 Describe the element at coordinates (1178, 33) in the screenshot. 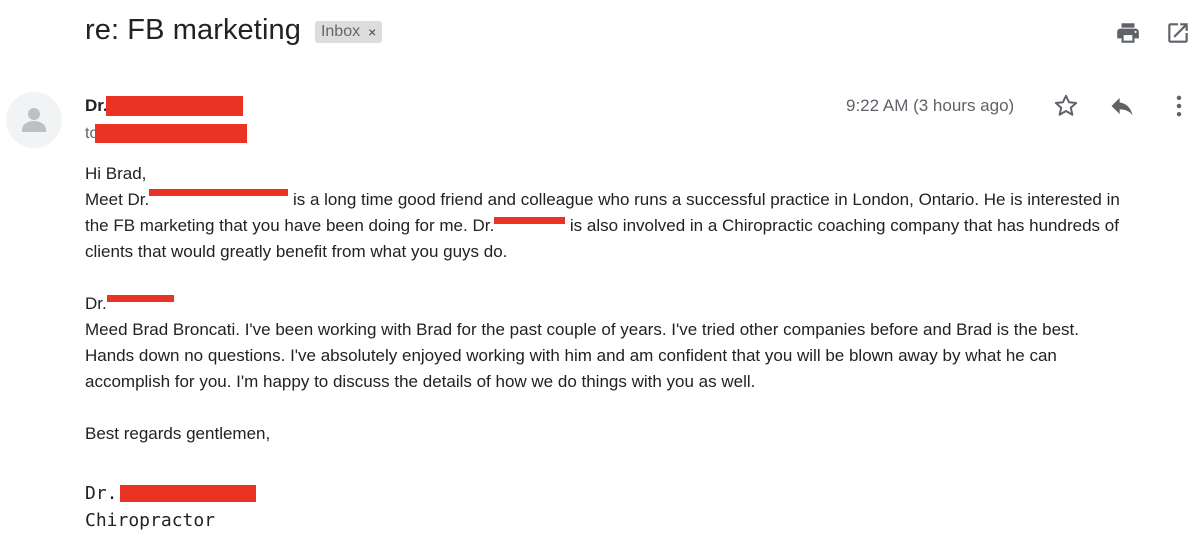

I see `open-in-new-window-icon` at that location.